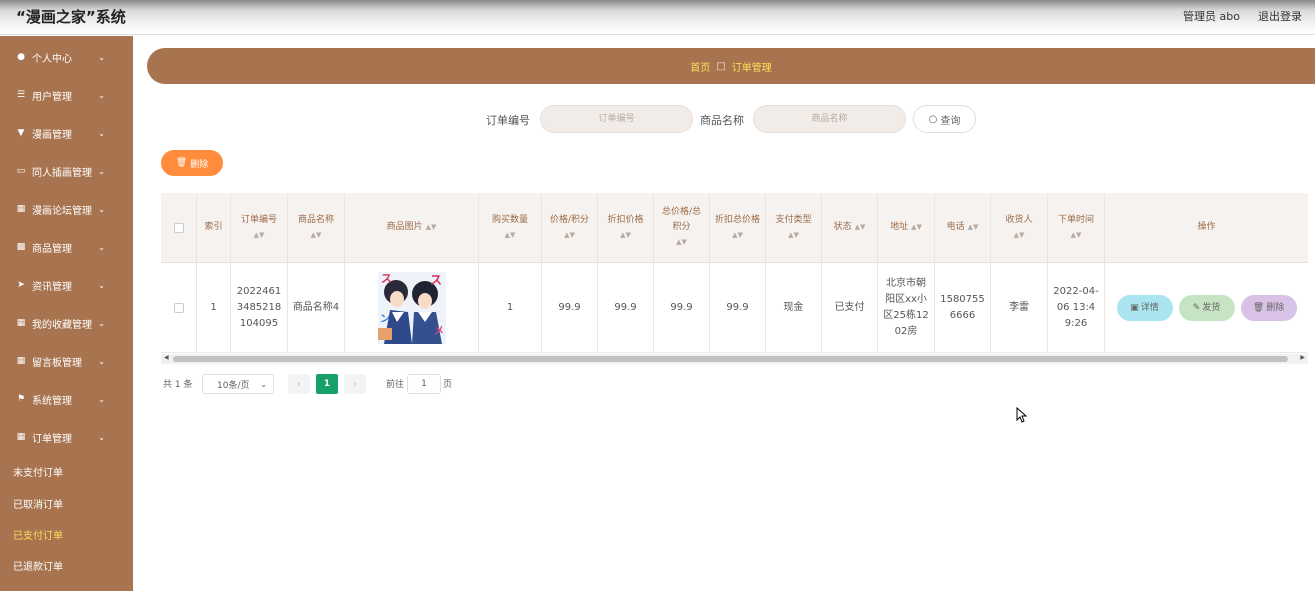  Describe the element at coordinates (52, 249) in the screenshot. I see `sidebar-item-label: 商品管理` at that location.